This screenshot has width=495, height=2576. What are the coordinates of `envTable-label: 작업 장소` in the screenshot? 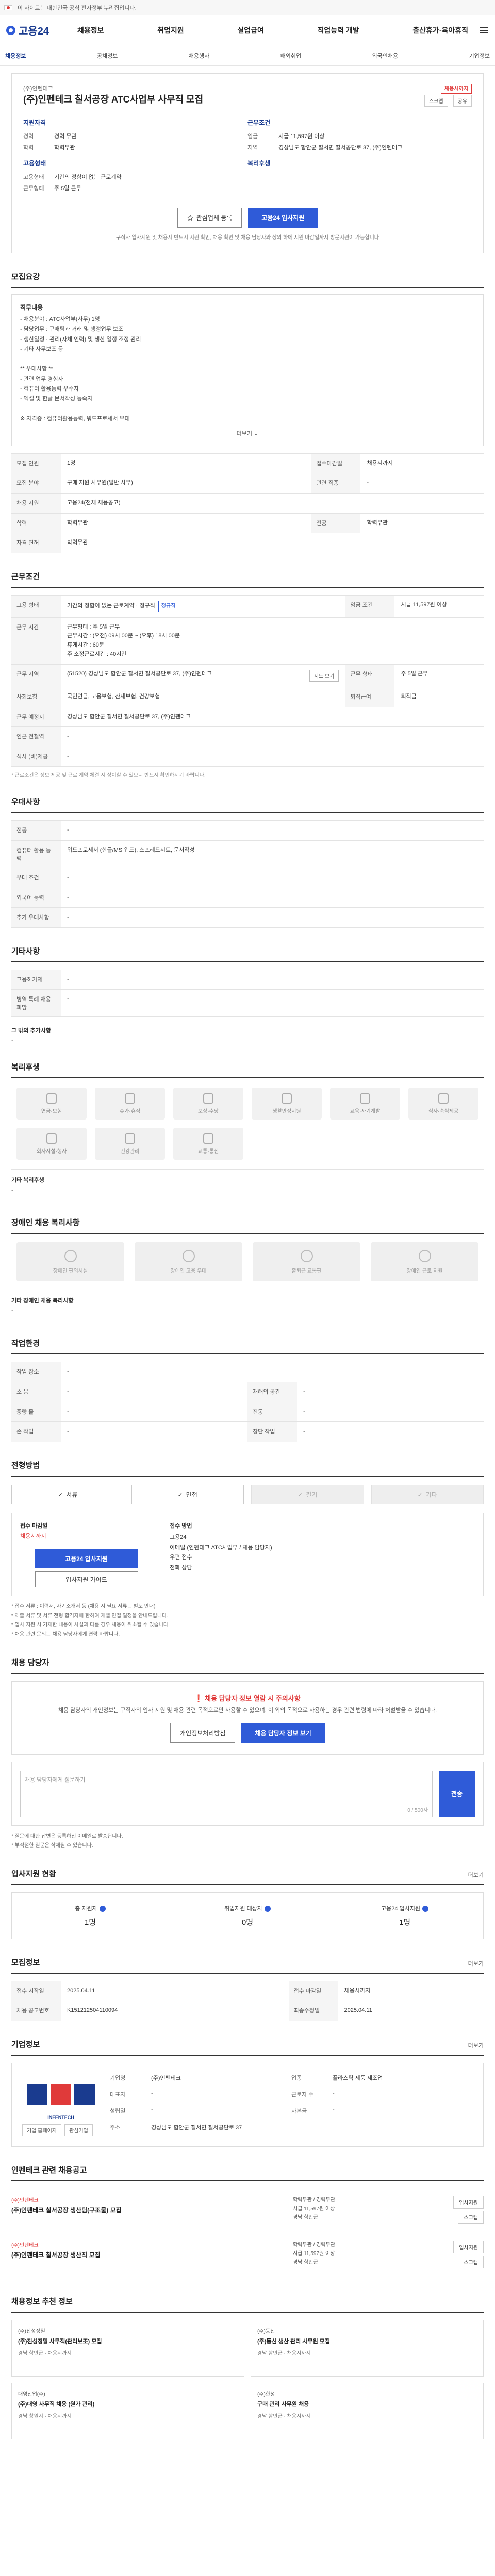 It's located at (36, 1372).